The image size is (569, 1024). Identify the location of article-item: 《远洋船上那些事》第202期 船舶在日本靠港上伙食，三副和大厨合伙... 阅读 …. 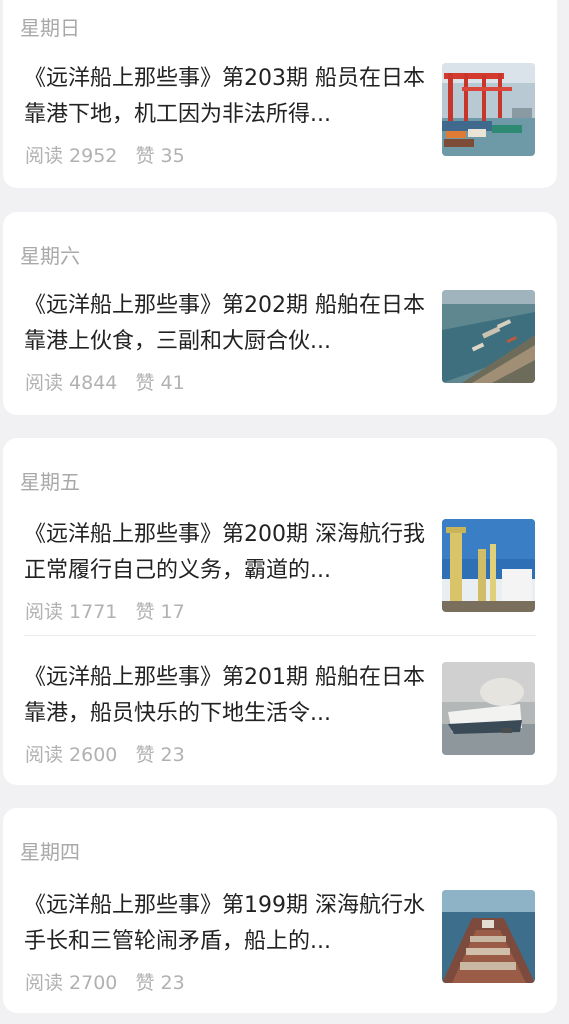
(280, 351).